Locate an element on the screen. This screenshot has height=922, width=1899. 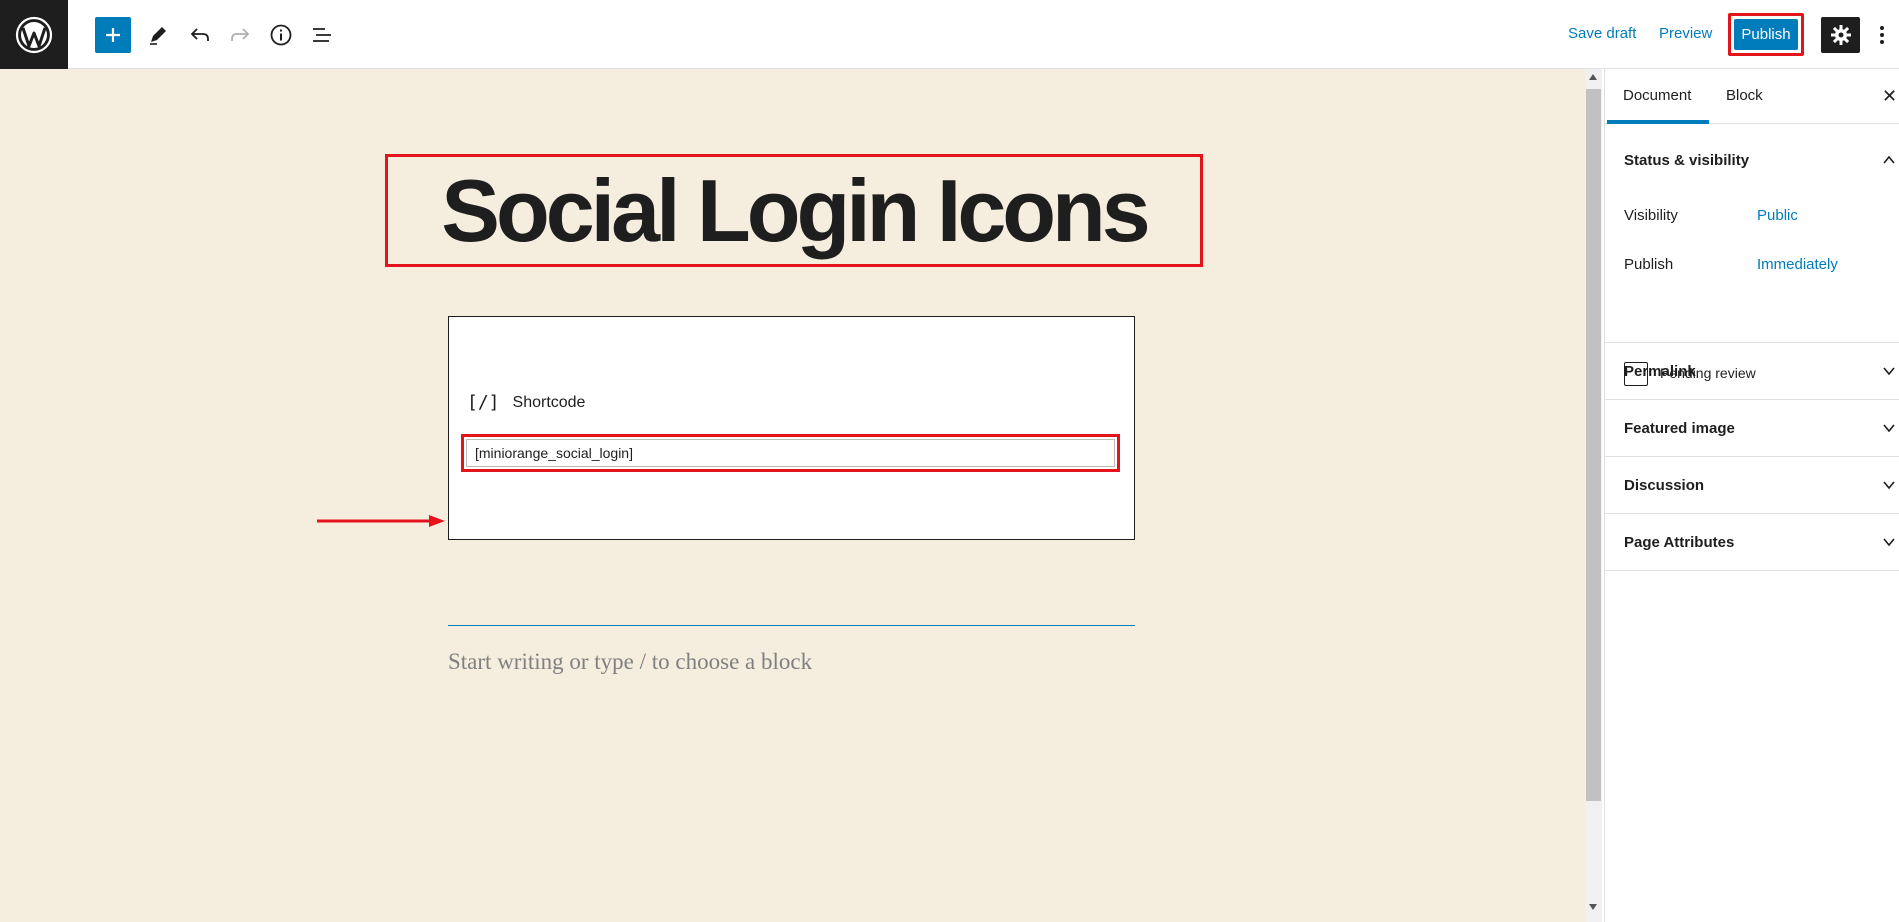
save-draft-button: Save draft is located at coordinates (1602, 33).